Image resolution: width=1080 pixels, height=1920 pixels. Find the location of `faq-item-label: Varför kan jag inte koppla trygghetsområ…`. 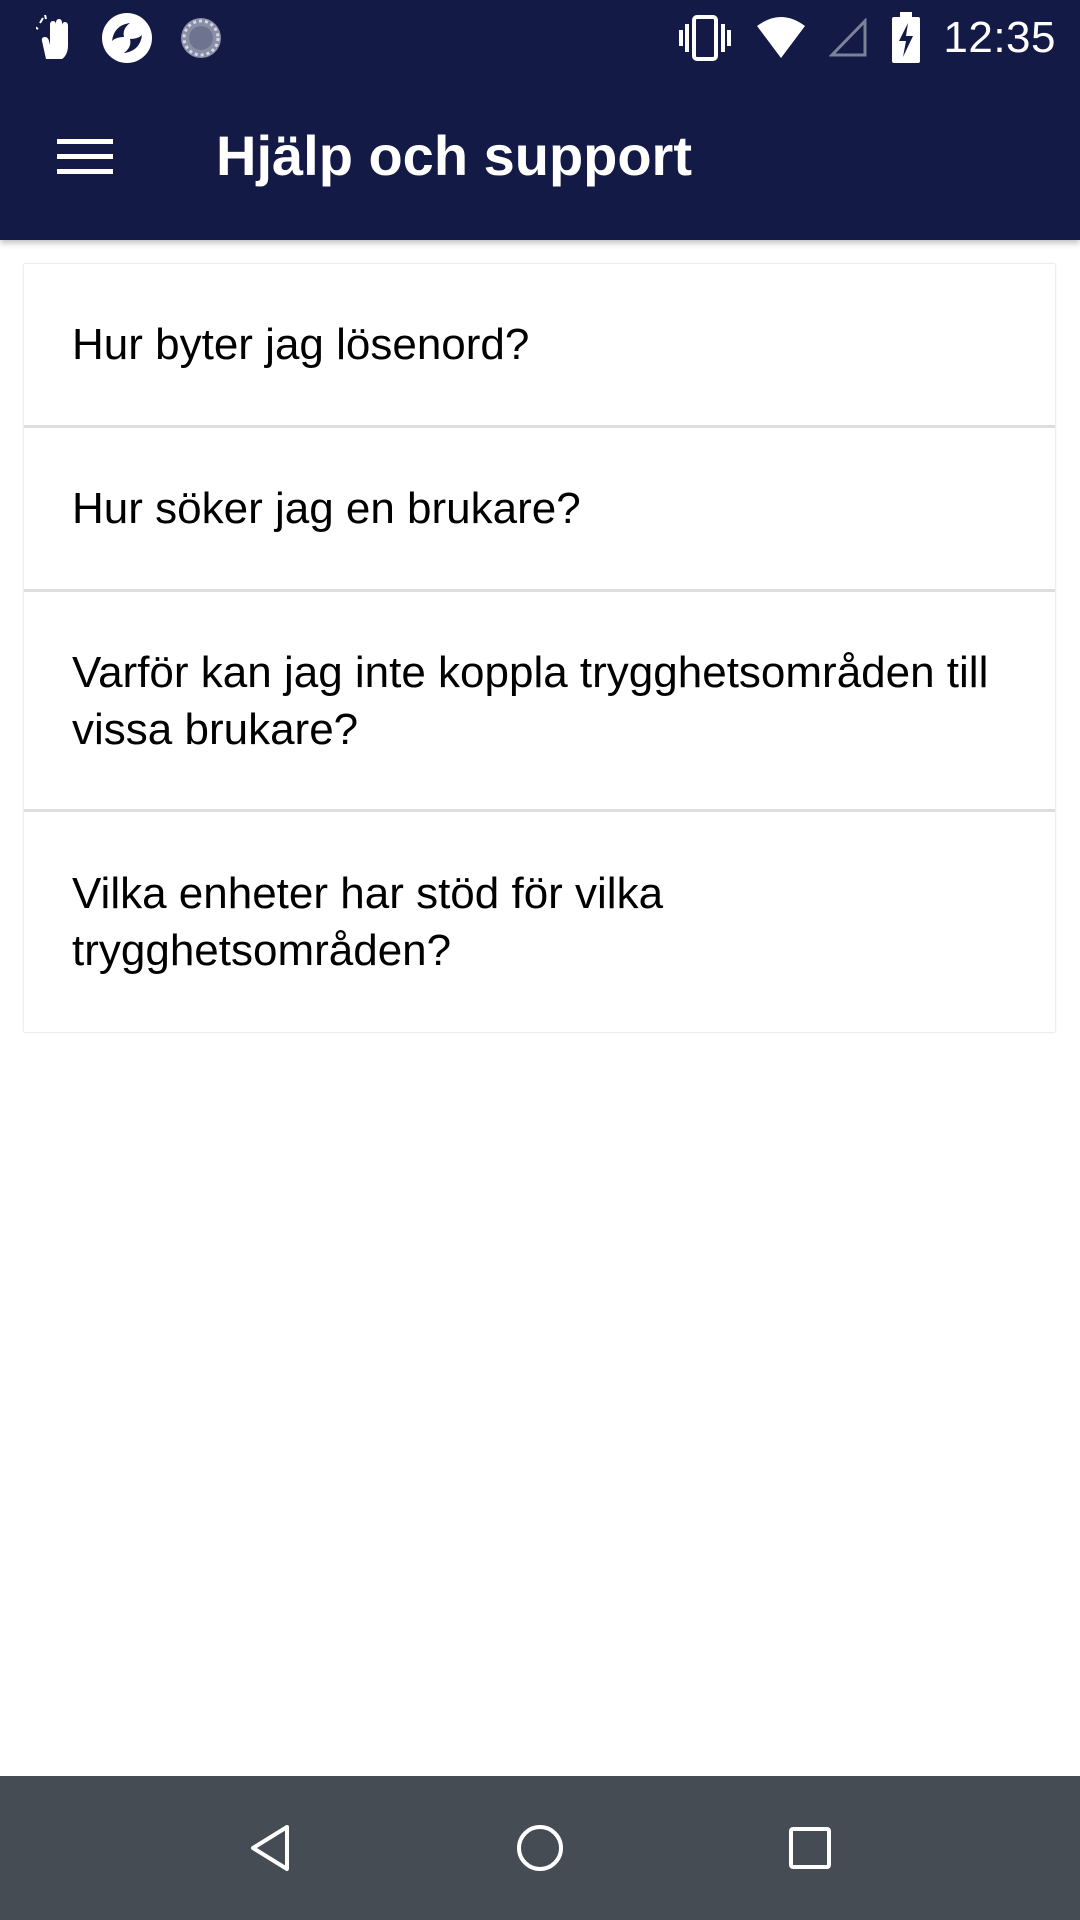

faq-item-label: Varför kan jag inte koppla trygghetsområ… is located at coordinates (530, 700).